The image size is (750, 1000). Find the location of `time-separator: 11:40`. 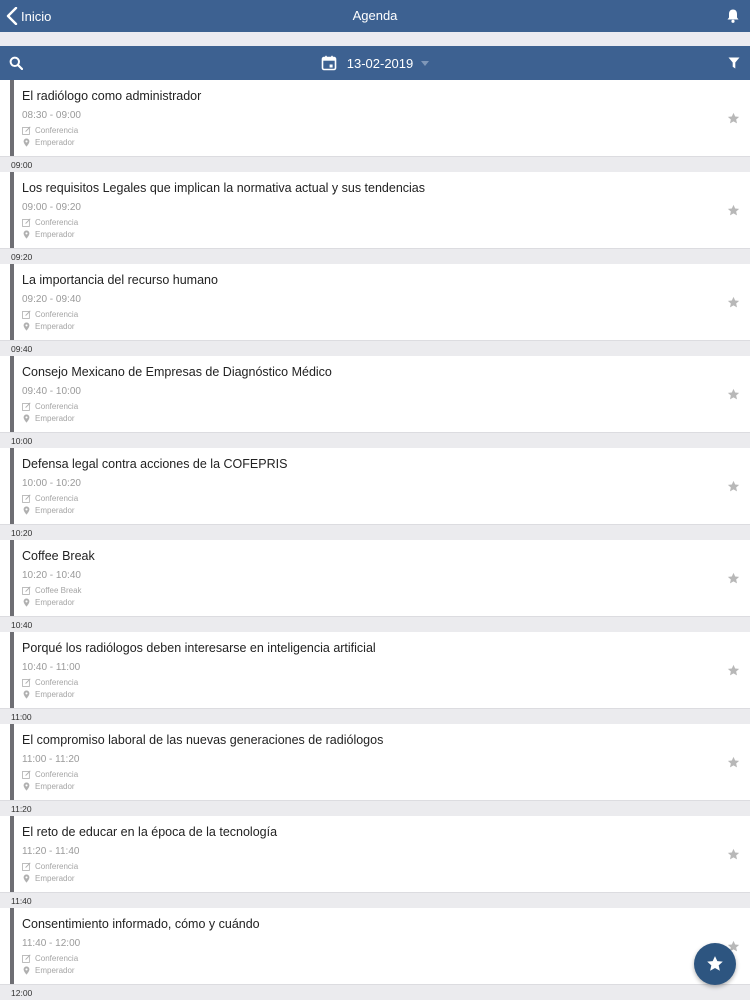

time-separator: 11:40 is located at coordinates (375, 900).